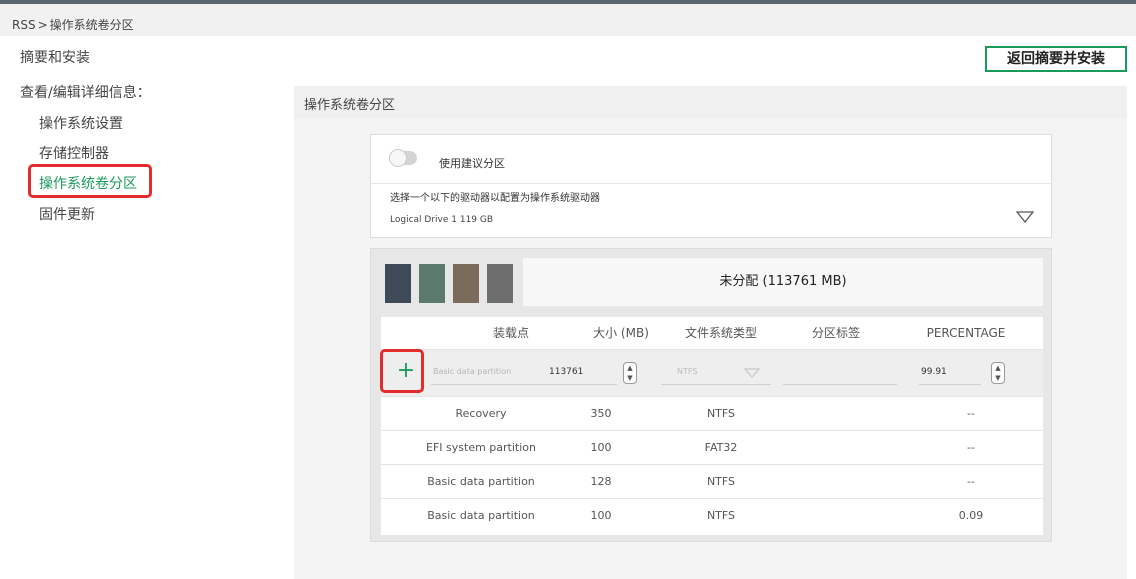 The width and height of the screenshot is (1136, 579). I want to click on add-partition-highlight-box, so click(402, 371).